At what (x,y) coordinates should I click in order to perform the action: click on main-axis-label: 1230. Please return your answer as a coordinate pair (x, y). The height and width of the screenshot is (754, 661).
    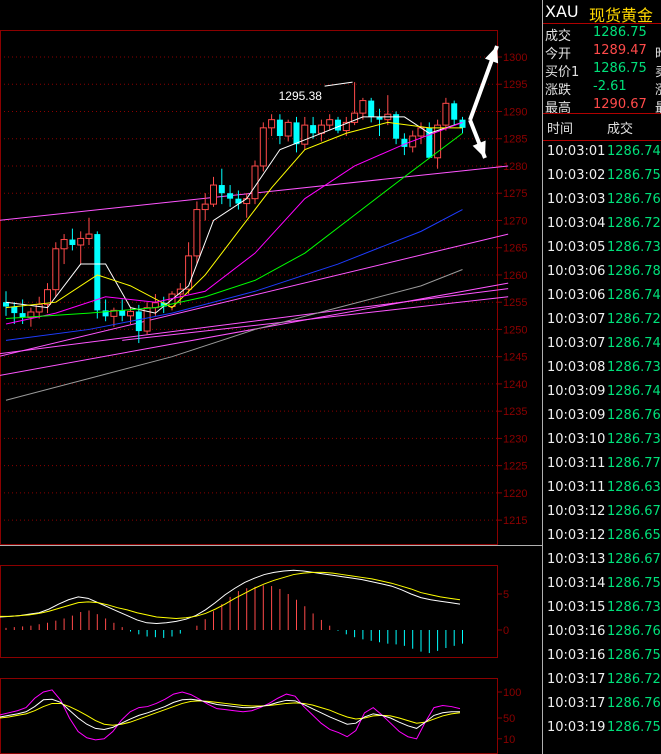
    Looking at the image, I should click on (515, 439).